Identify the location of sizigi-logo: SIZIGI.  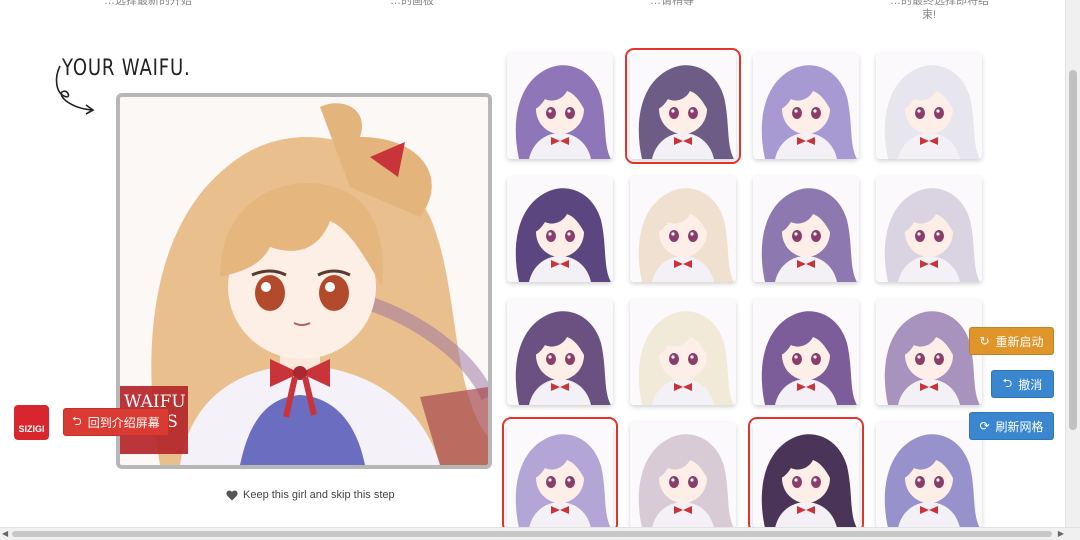
(31, 422).